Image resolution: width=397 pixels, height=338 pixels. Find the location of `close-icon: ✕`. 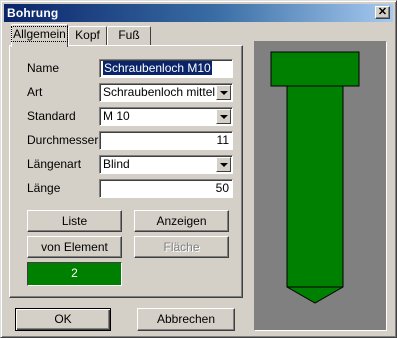

close-icon: ✕ is located at coordinates (382, 12).